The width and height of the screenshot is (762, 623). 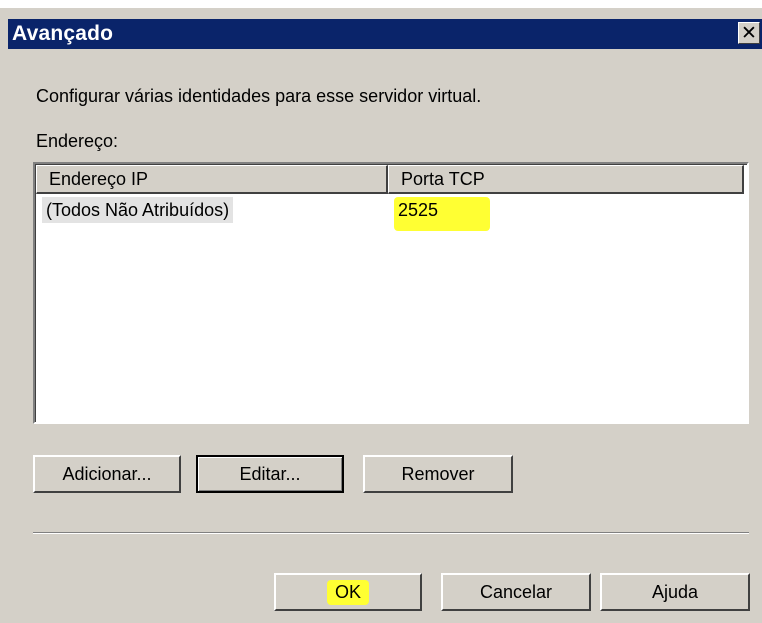 What do you see at coordinates (516, 592) in the screenshot?
I see `cancel-button: Cancelar` at bounding box center [516, 592].